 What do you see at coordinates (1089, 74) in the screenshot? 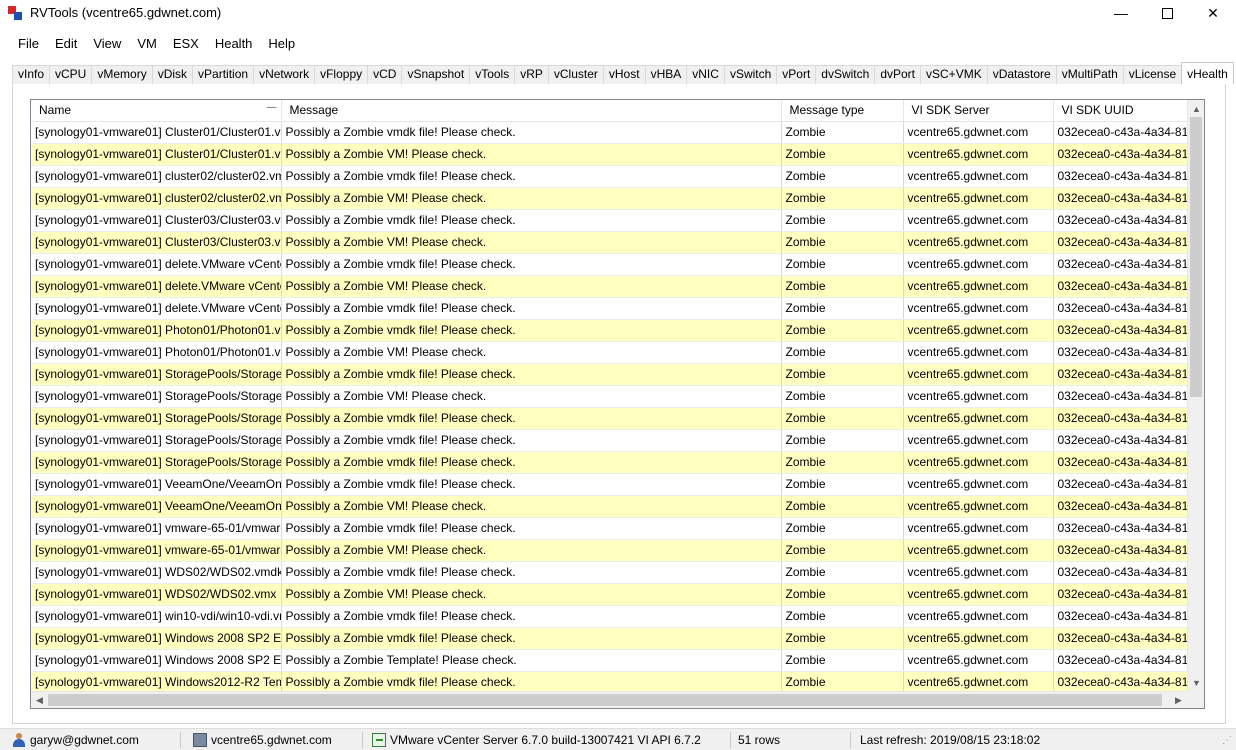
I see `tab-vmultipath: vMultiPath` at bounding box center [1089, 74].